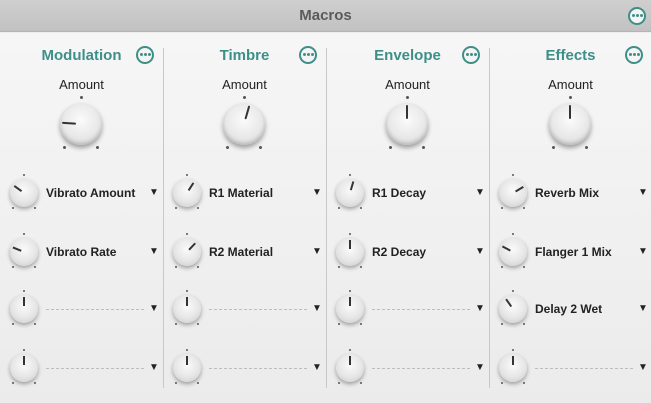 Image resolution: width=651 pixels, height=403 pixels. I want to click on macro-slot: R2 Decay ▼, so click(407, 254).